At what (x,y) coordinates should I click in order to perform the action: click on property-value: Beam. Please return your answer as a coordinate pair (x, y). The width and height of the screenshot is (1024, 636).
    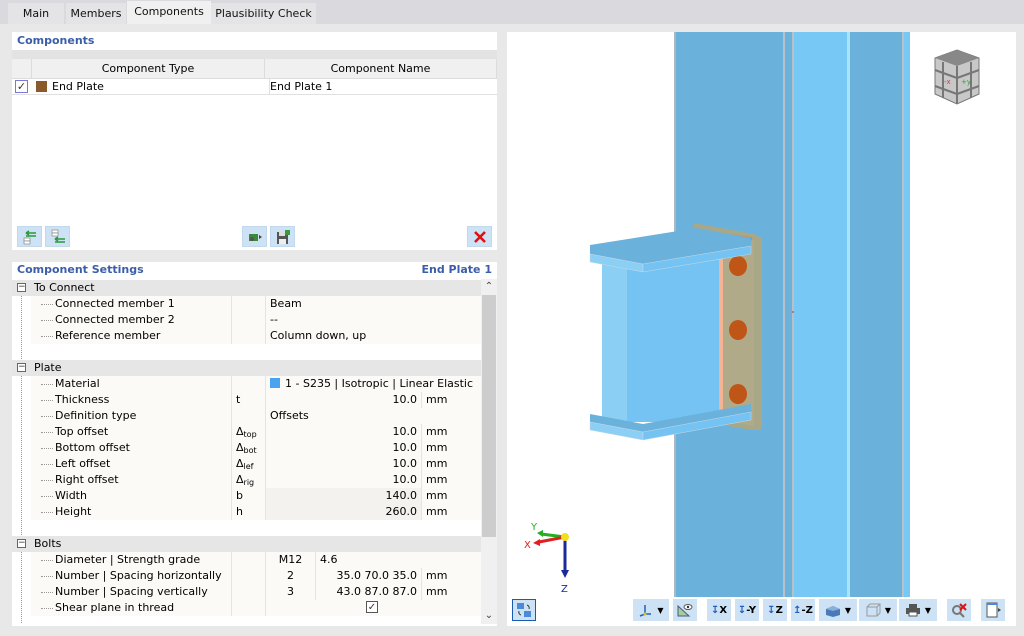
    Looking at the image, I should click on (373, 304).